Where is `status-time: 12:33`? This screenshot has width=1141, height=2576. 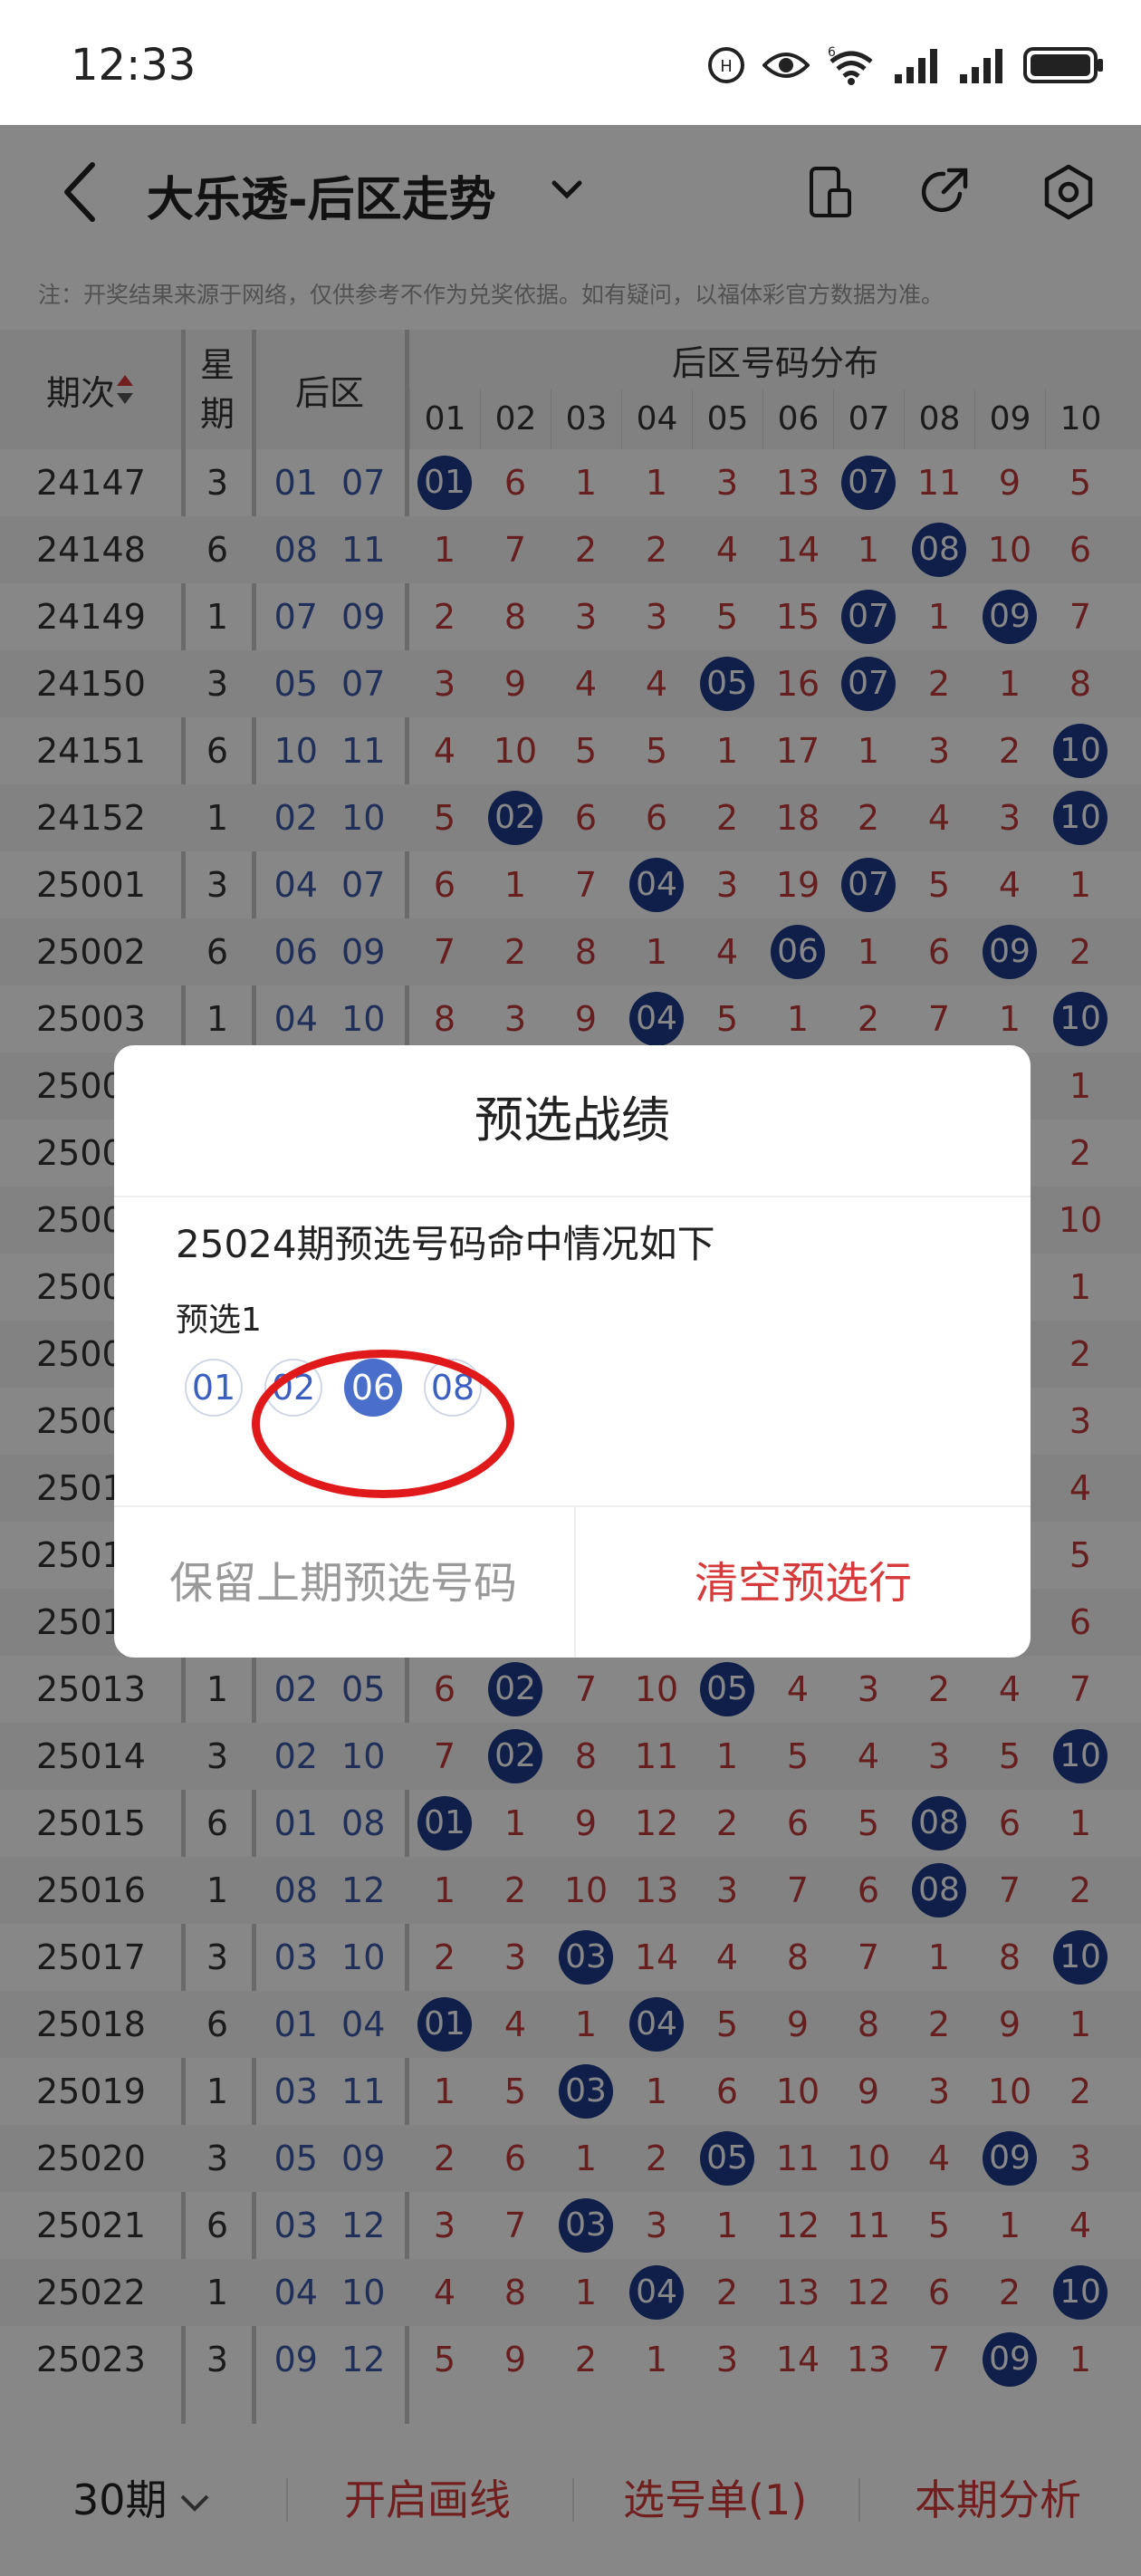
status-time: 12:33 is located at coordinates (134, 65).